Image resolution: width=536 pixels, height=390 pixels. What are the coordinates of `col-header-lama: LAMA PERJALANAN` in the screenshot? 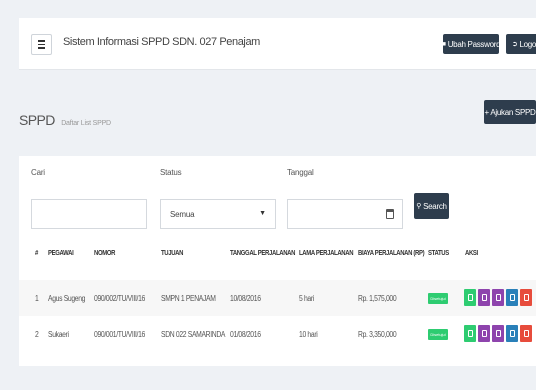 It's located at (326, 253).